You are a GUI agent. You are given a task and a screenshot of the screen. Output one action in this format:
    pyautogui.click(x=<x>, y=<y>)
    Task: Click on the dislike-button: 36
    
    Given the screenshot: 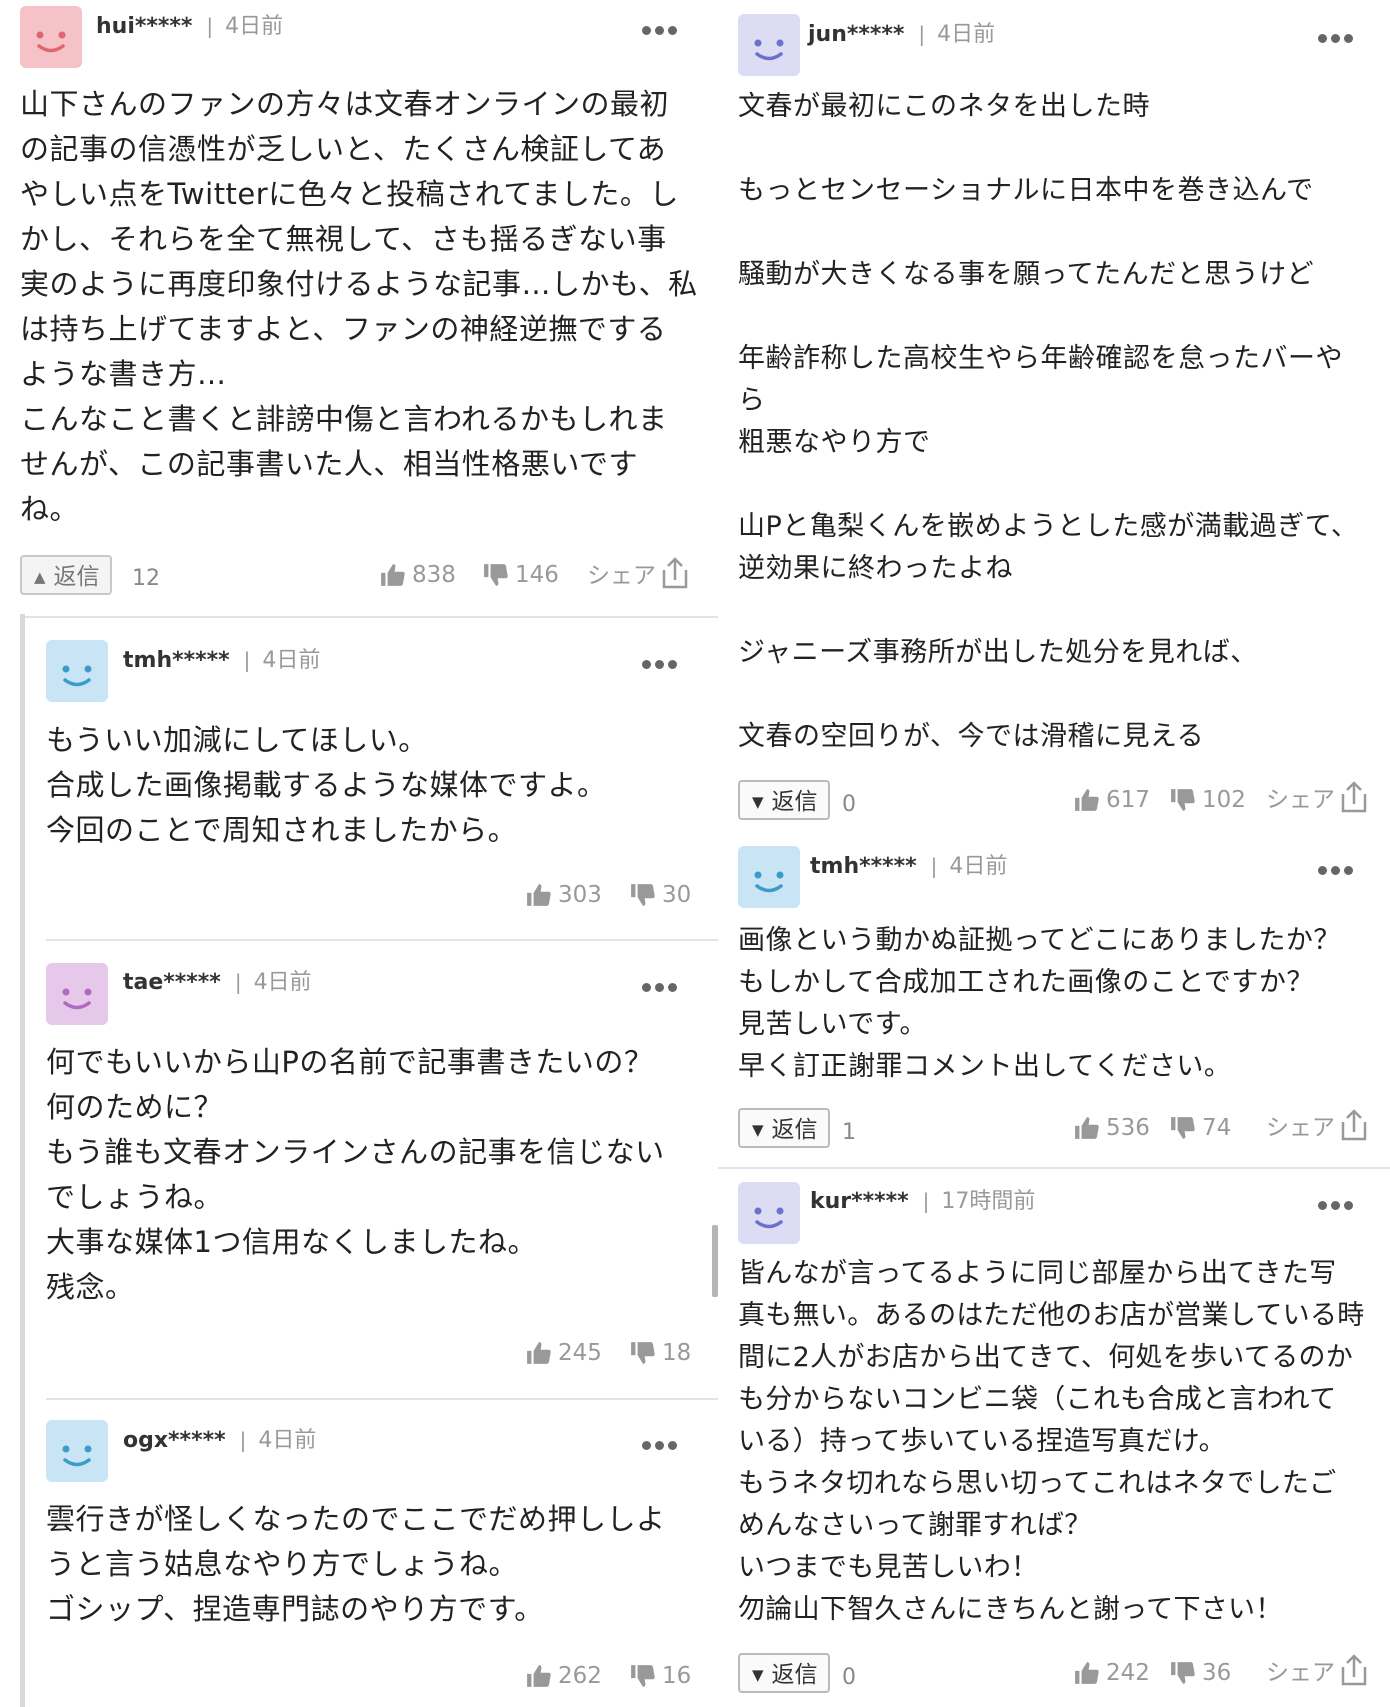 What is the action you would take?
    pyautogui.click(x=1200, y=1673)
    